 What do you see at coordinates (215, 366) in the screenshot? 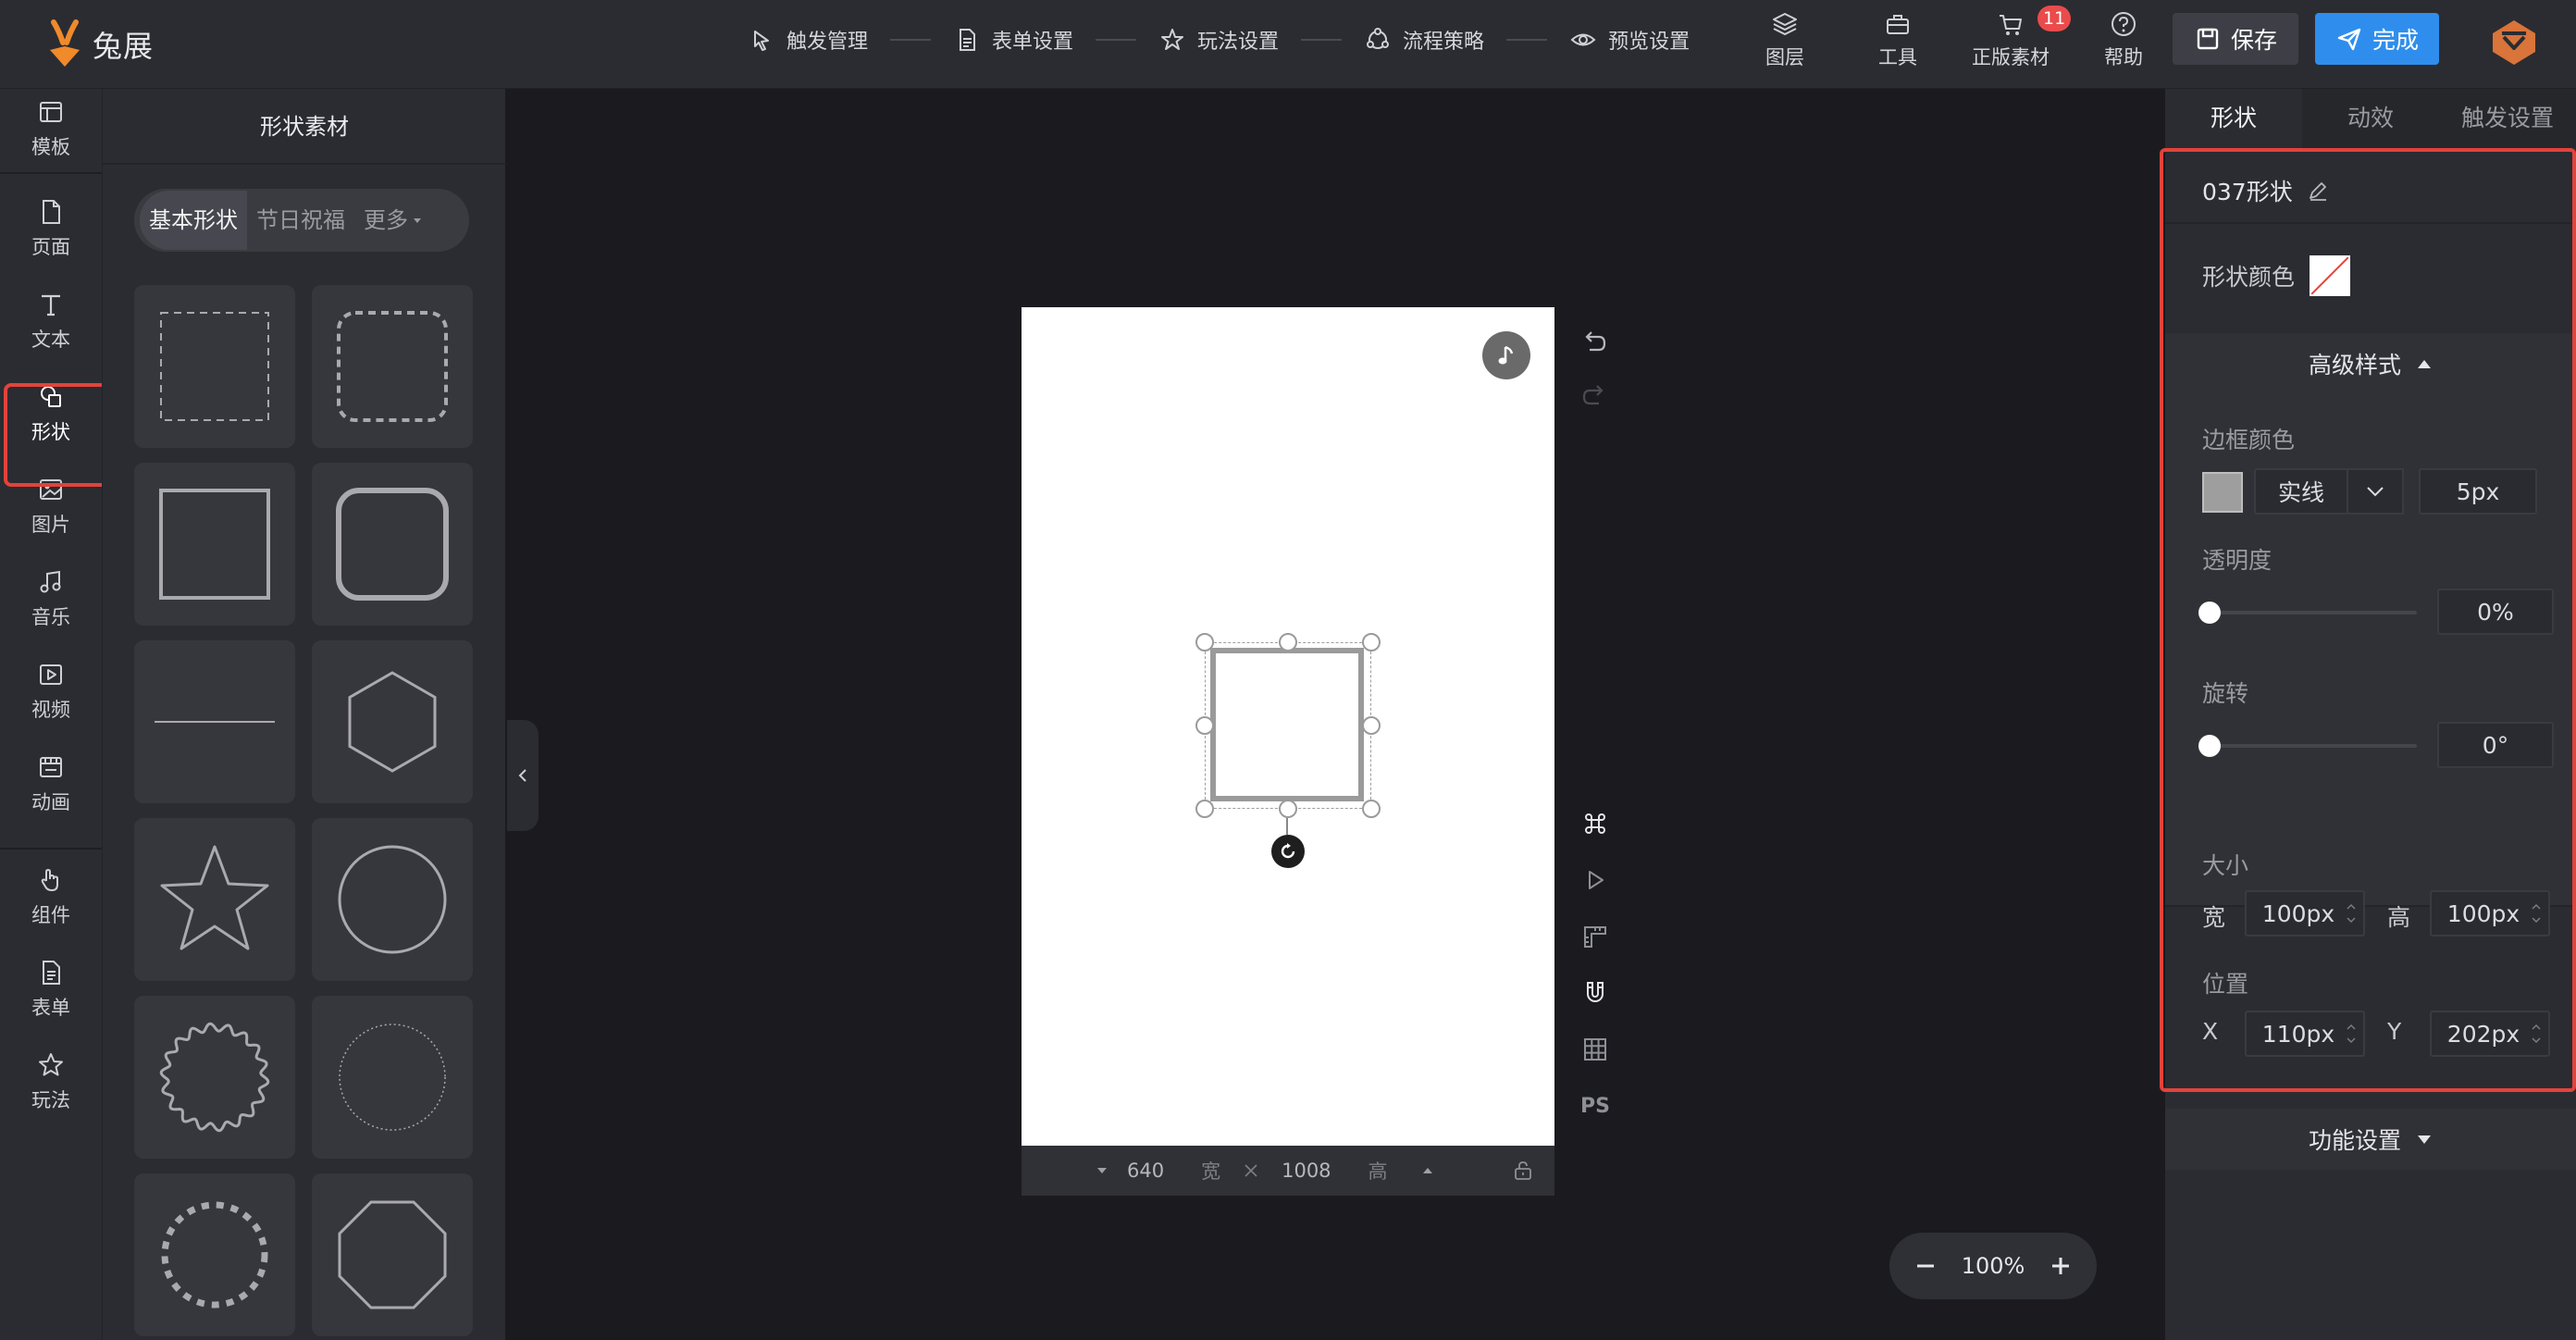
I see `shape-dashed-square` at bounding box center [215, 366].